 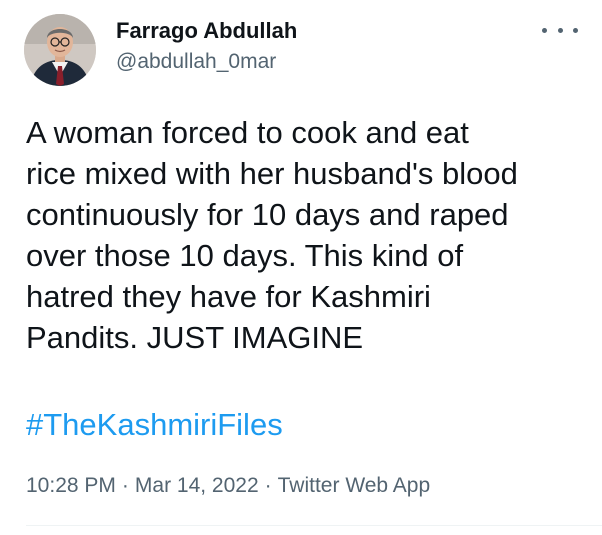 What do you see at coordinates (154, 424) in the screenshot?
I see `hashtag-link: #TheKashmiriFiles` at bounding box center [154, 424].